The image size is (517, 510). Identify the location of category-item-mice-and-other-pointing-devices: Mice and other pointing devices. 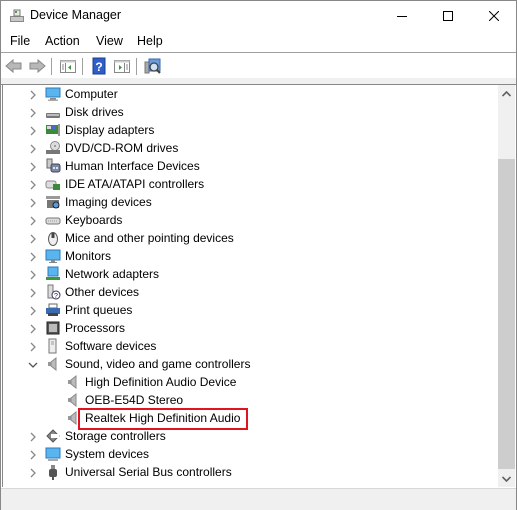
(251, 238).